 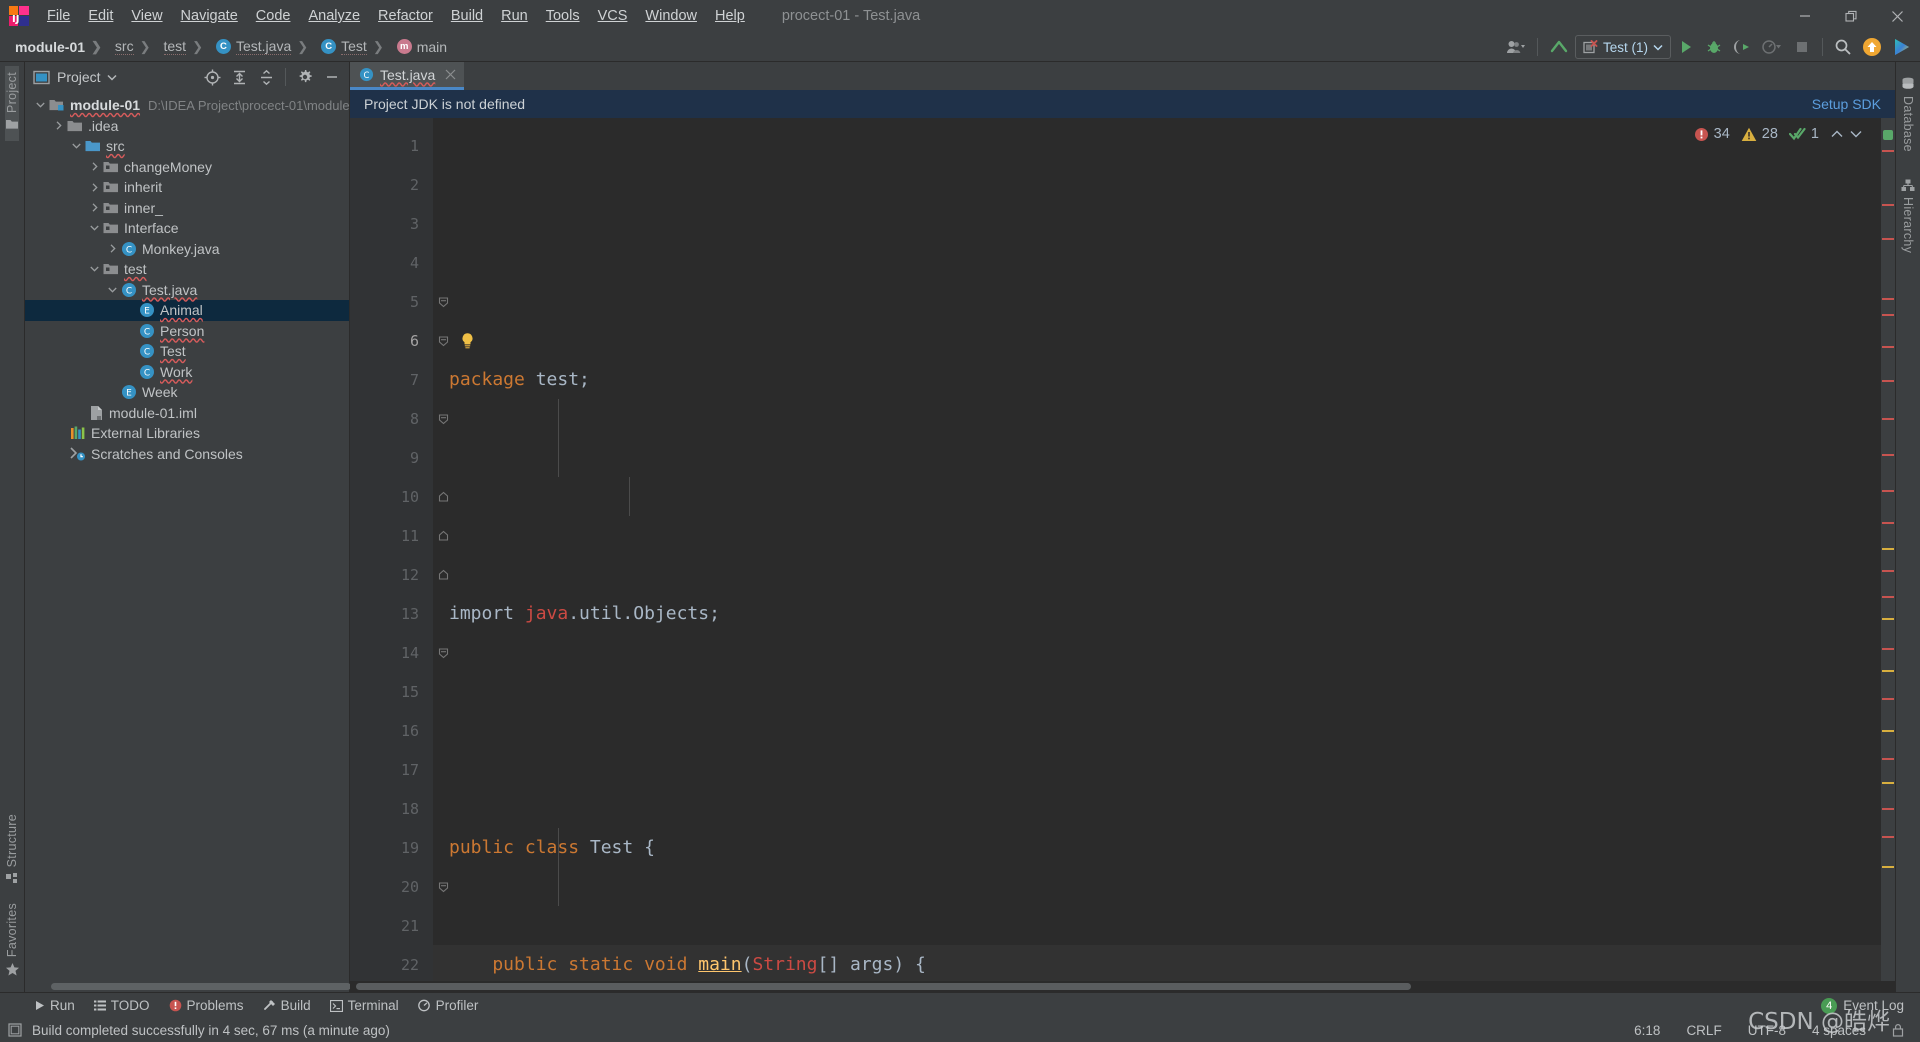 What do you see at coordinates (305, 77) in the screenshot?
I see `settings-gear-icon` at bounding box center [305, 77].